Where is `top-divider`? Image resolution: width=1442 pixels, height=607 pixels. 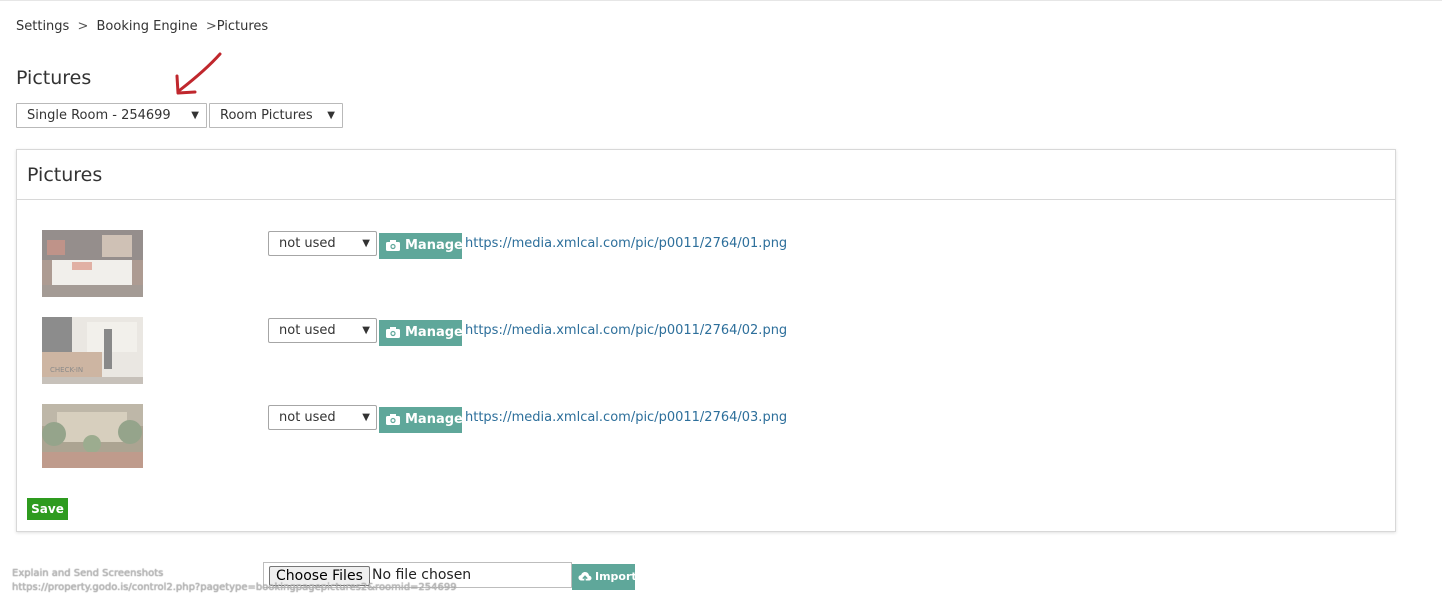
top-divider is located at coordinates (721, 0).